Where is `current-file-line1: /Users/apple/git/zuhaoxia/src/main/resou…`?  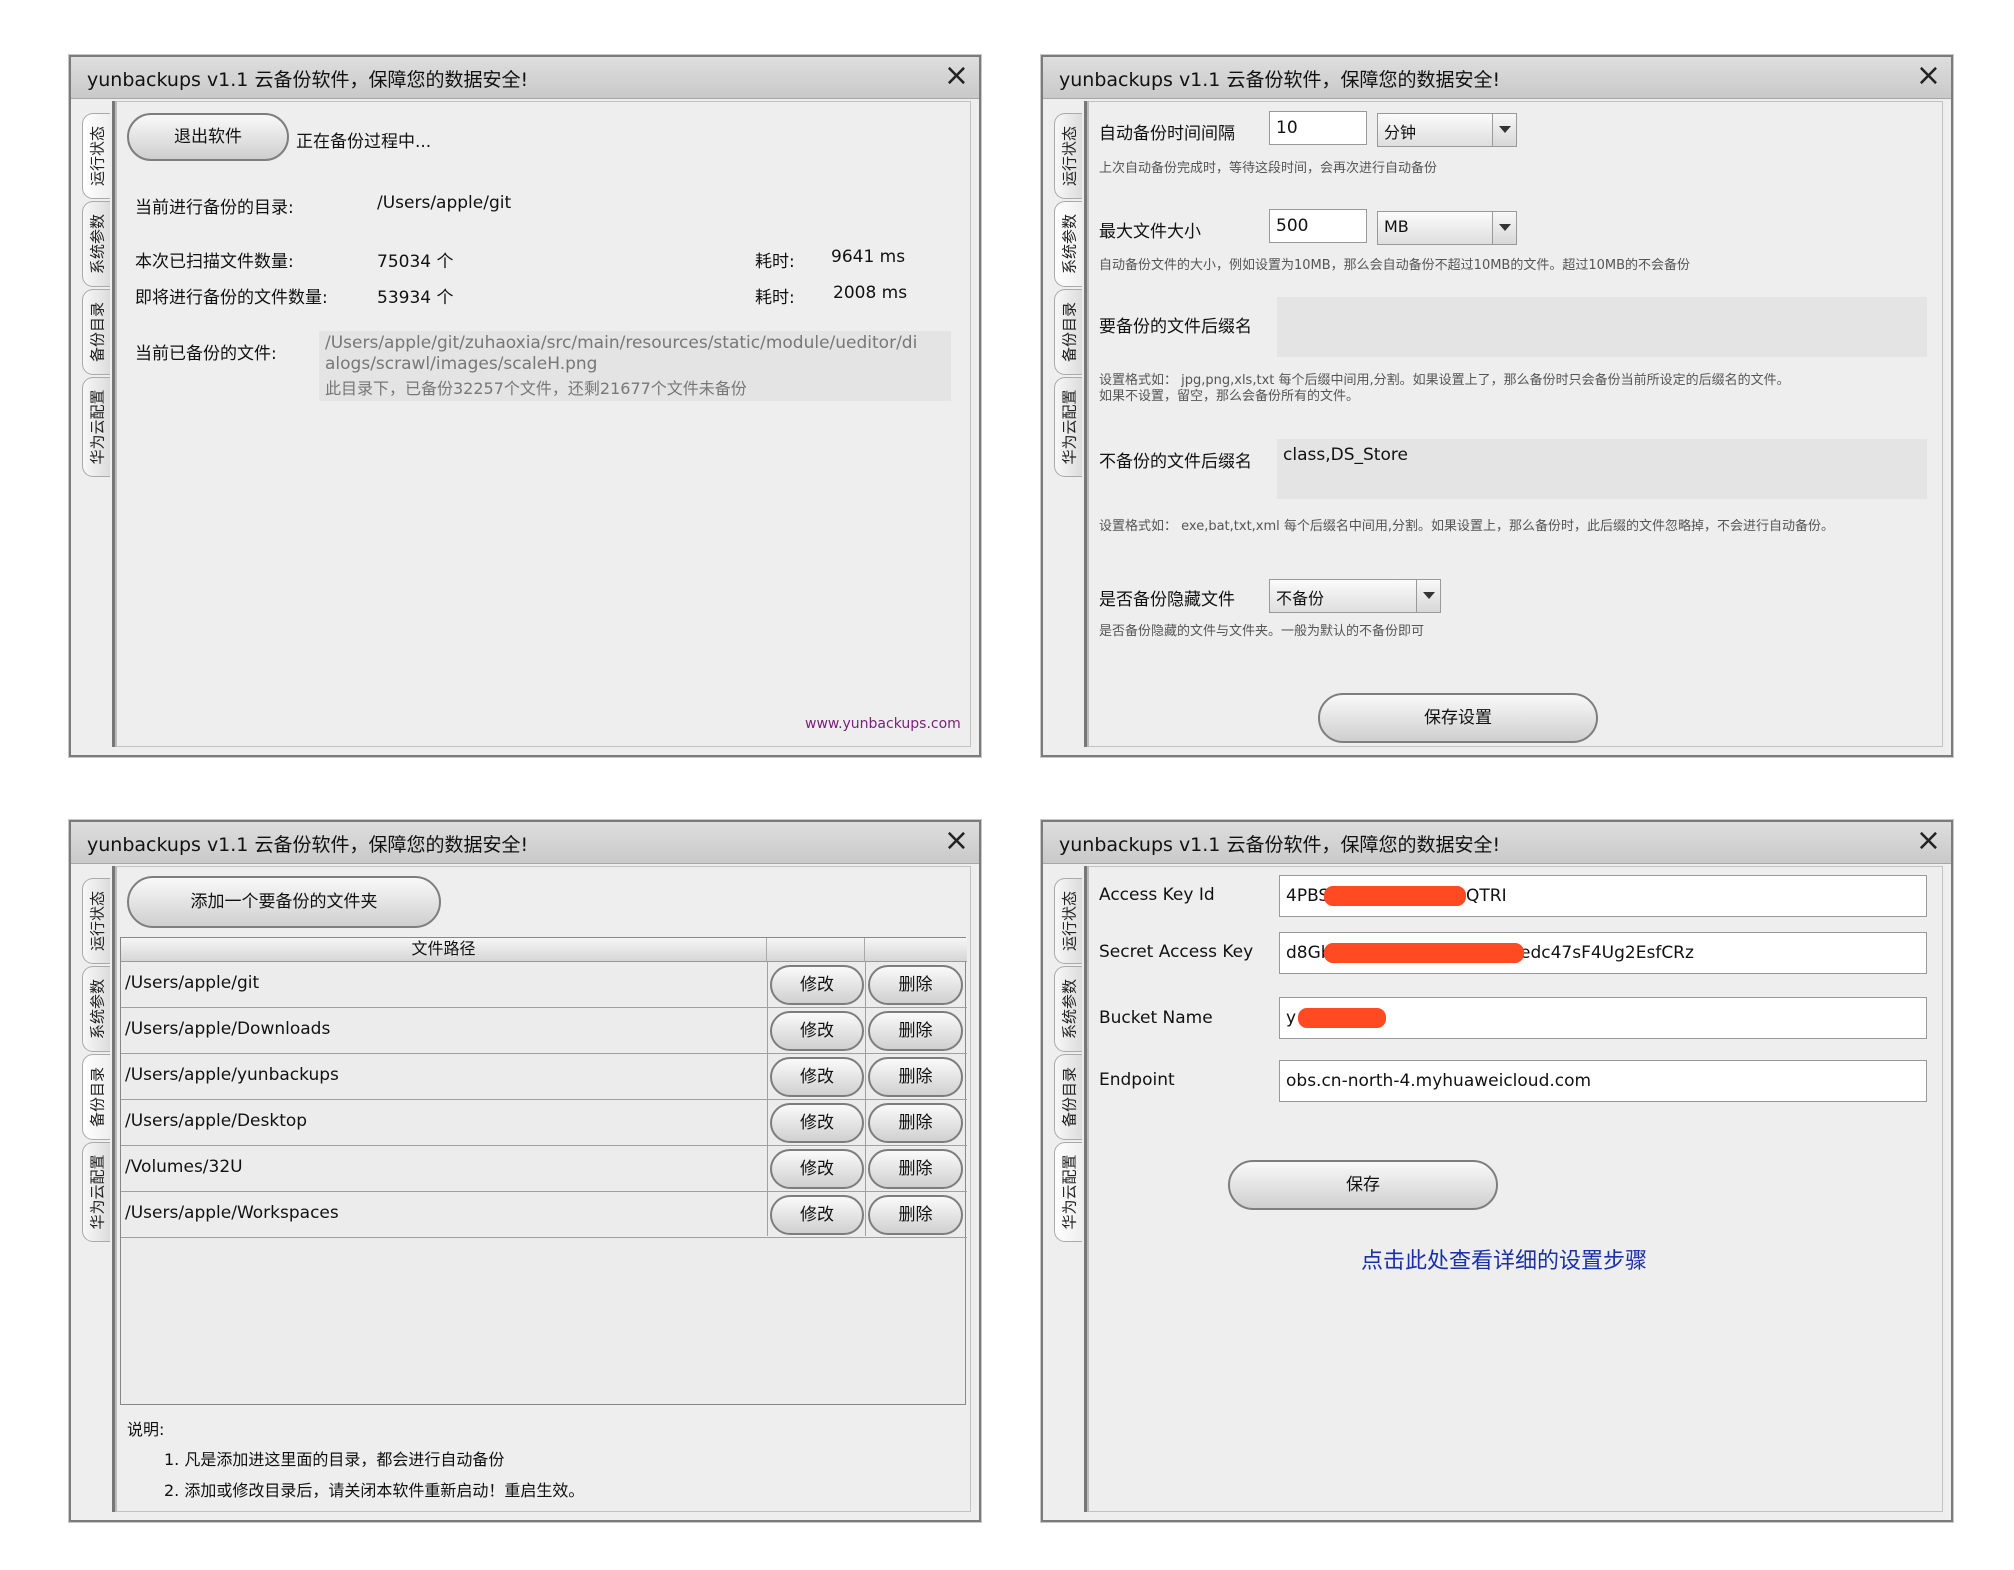
current-file-line1: /Users/apple/git/zuhaoxia/src/main/resou… is located at coordinates (621, 343).